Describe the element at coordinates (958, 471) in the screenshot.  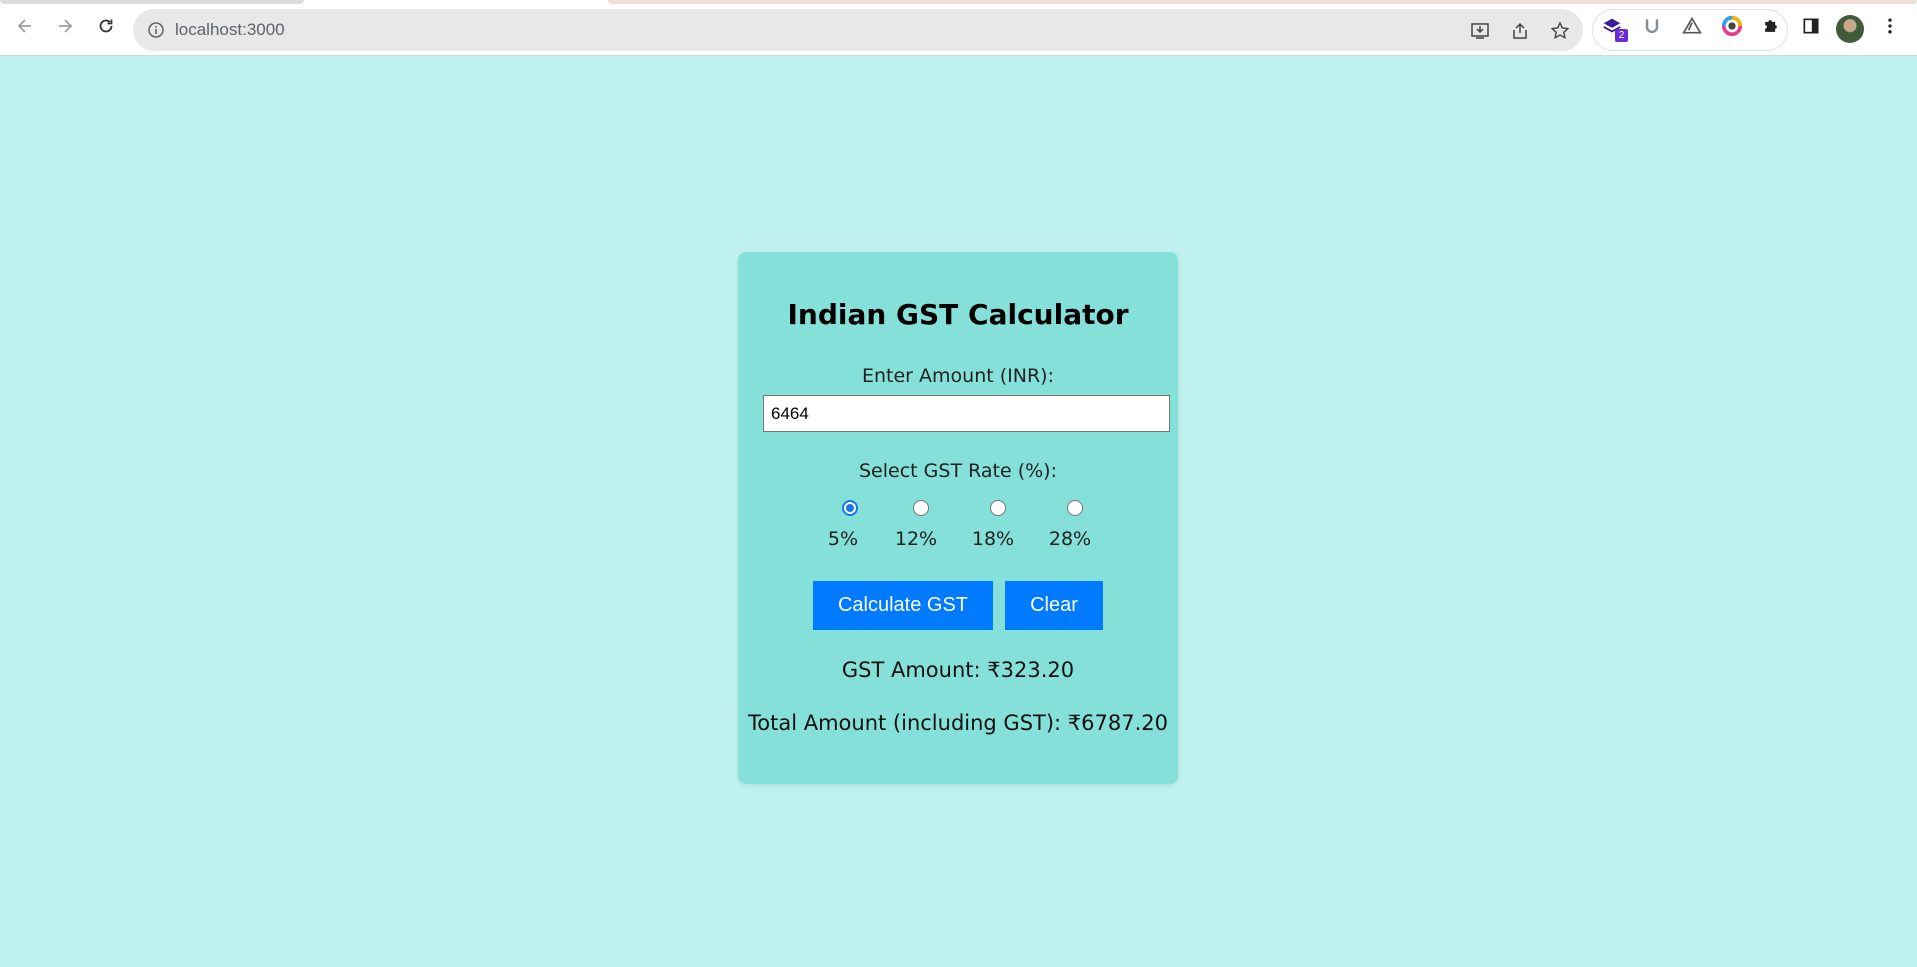
I see `gst-rate-label: Select GST Rate (%):` at that location.